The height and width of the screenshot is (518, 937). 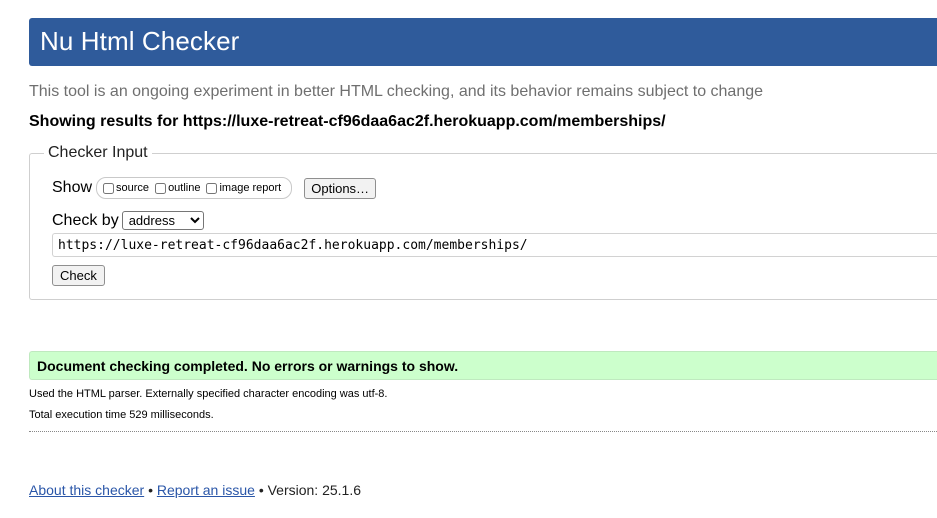 I want to click on report-issue-link: Report an issue, so click(x=206, y=490).